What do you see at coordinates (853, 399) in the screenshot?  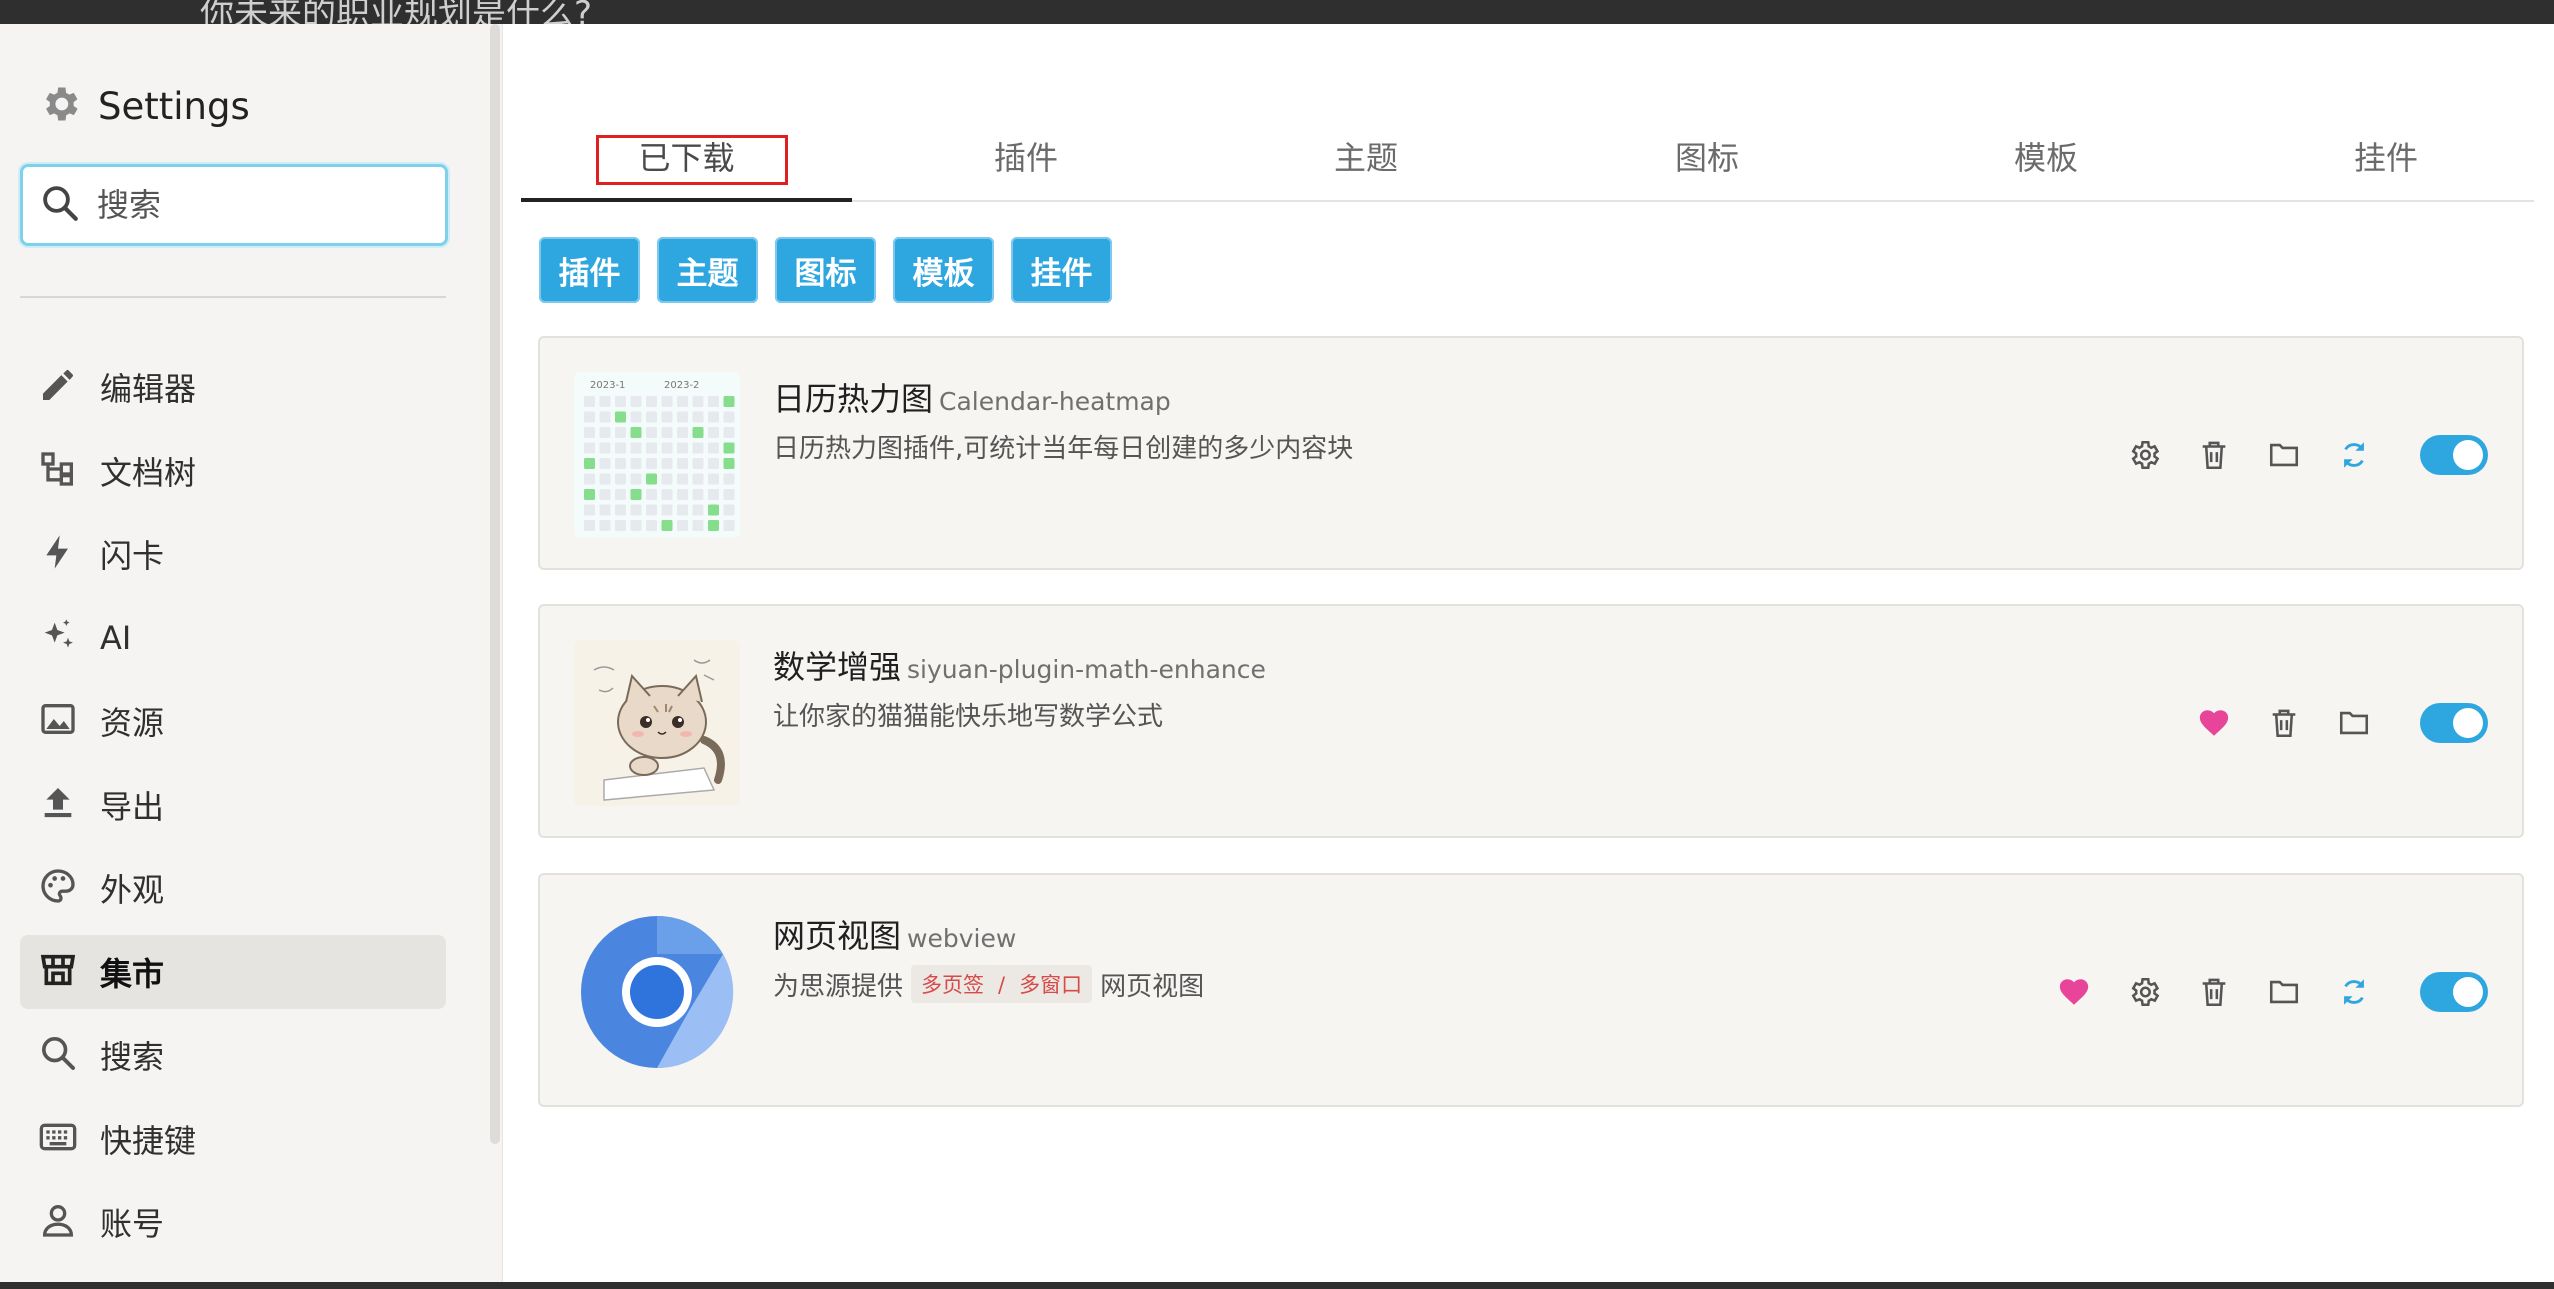 I see `plugin-name: 日历热力图` at bounding box center [853, 399].